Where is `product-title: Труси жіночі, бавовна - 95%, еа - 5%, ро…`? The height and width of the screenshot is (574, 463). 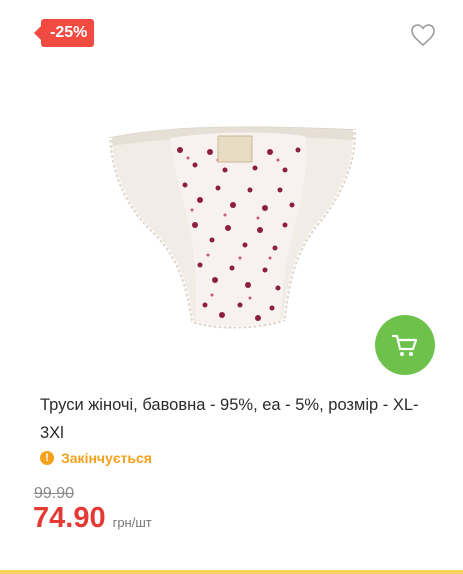
product-title: Труси жіночі, бавовна - 95%, еа - 5%, ро… is located at coordinates (240, 419).